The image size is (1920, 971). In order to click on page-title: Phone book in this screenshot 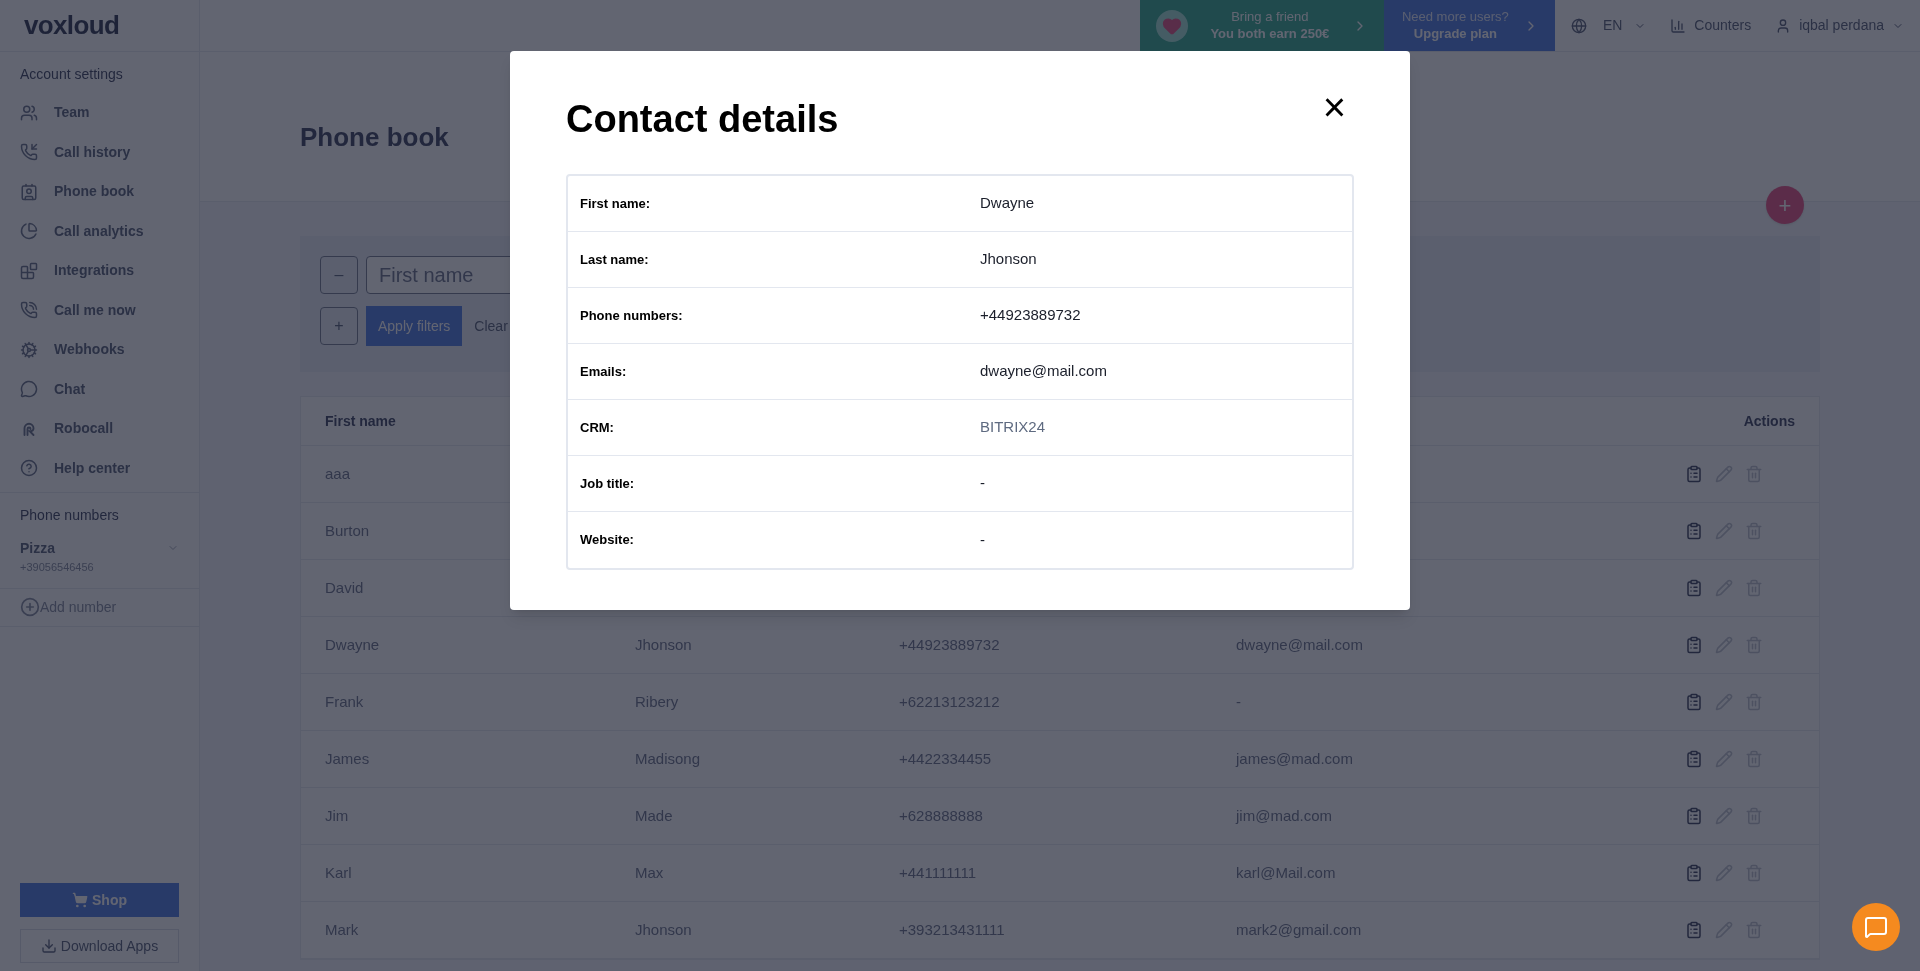, I will do `click(374, 137)`.